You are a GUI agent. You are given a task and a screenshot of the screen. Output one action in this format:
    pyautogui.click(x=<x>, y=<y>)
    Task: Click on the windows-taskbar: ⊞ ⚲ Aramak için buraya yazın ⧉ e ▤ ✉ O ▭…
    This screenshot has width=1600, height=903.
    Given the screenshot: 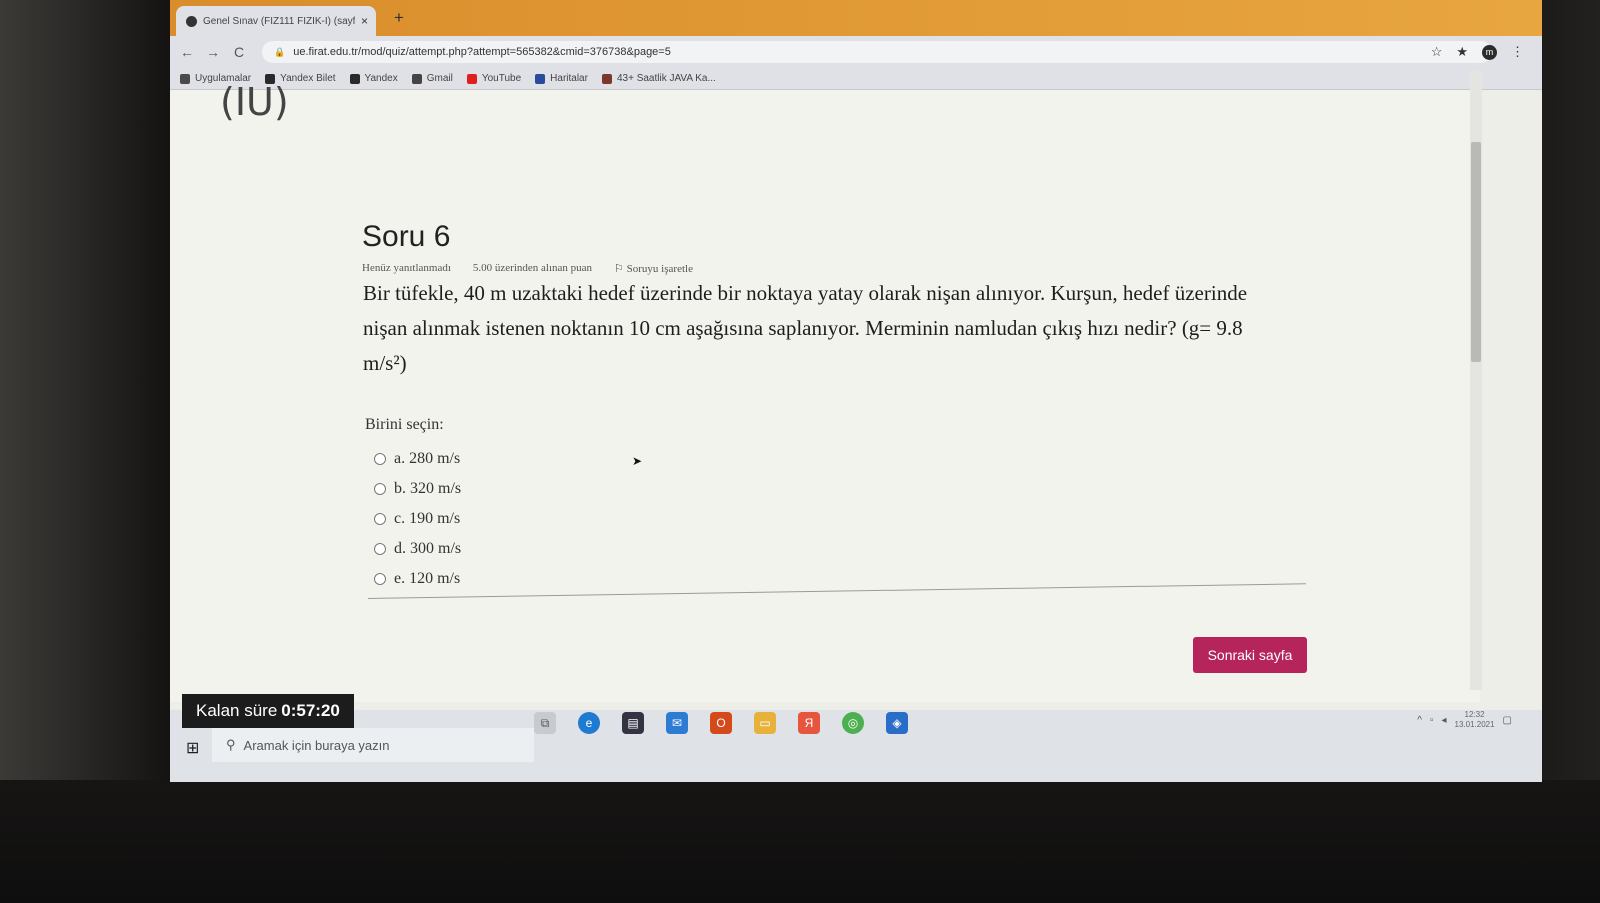 What is the action you would take?
    pyautogui.click(x=856, y=746)
    